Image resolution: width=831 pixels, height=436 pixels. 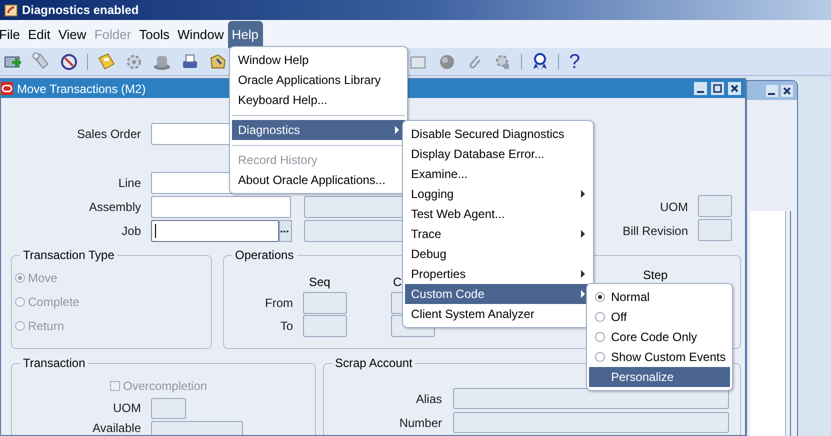 I want to click on radio-label: Complete, so click(x=54, y=302).